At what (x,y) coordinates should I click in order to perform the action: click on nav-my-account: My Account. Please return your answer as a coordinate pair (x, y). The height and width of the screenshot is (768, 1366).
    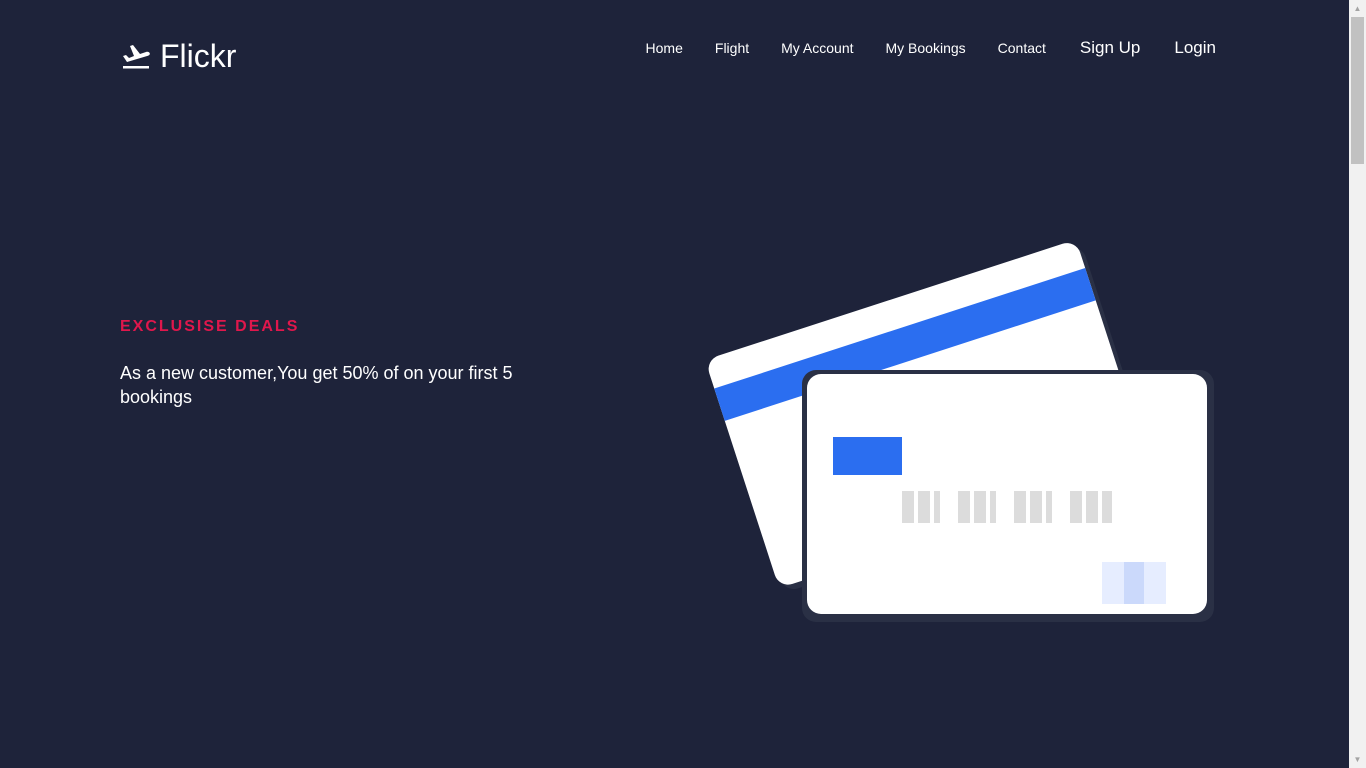
    Looking at the image, I should click on (817, 48).